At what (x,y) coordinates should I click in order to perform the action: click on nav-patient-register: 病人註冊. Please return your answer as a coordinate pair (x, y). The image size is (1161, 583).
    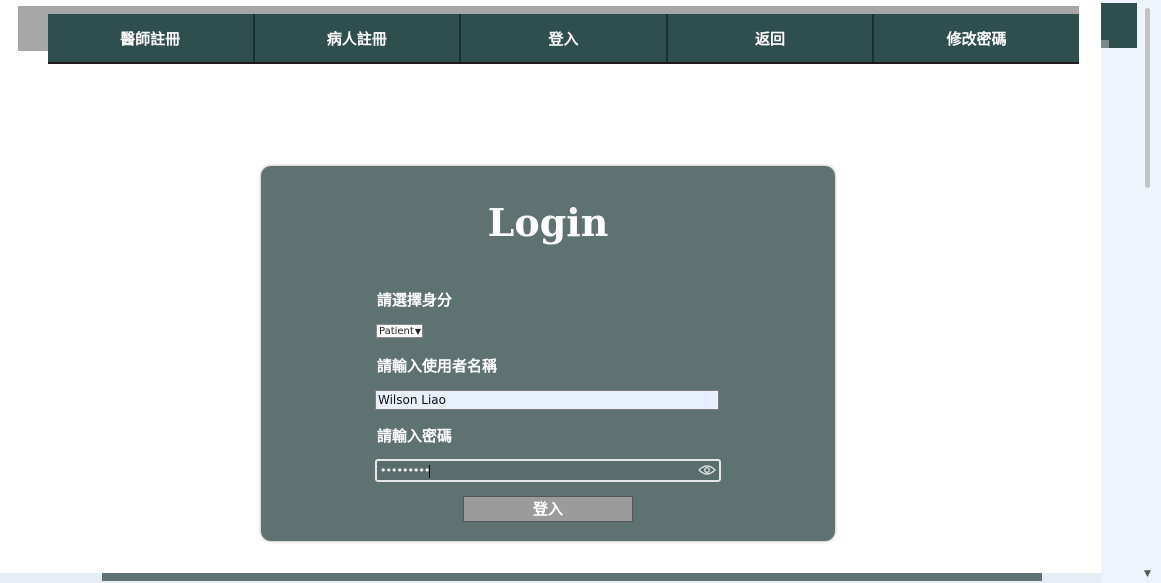
    Looking at the image, I should click on (358, 38).